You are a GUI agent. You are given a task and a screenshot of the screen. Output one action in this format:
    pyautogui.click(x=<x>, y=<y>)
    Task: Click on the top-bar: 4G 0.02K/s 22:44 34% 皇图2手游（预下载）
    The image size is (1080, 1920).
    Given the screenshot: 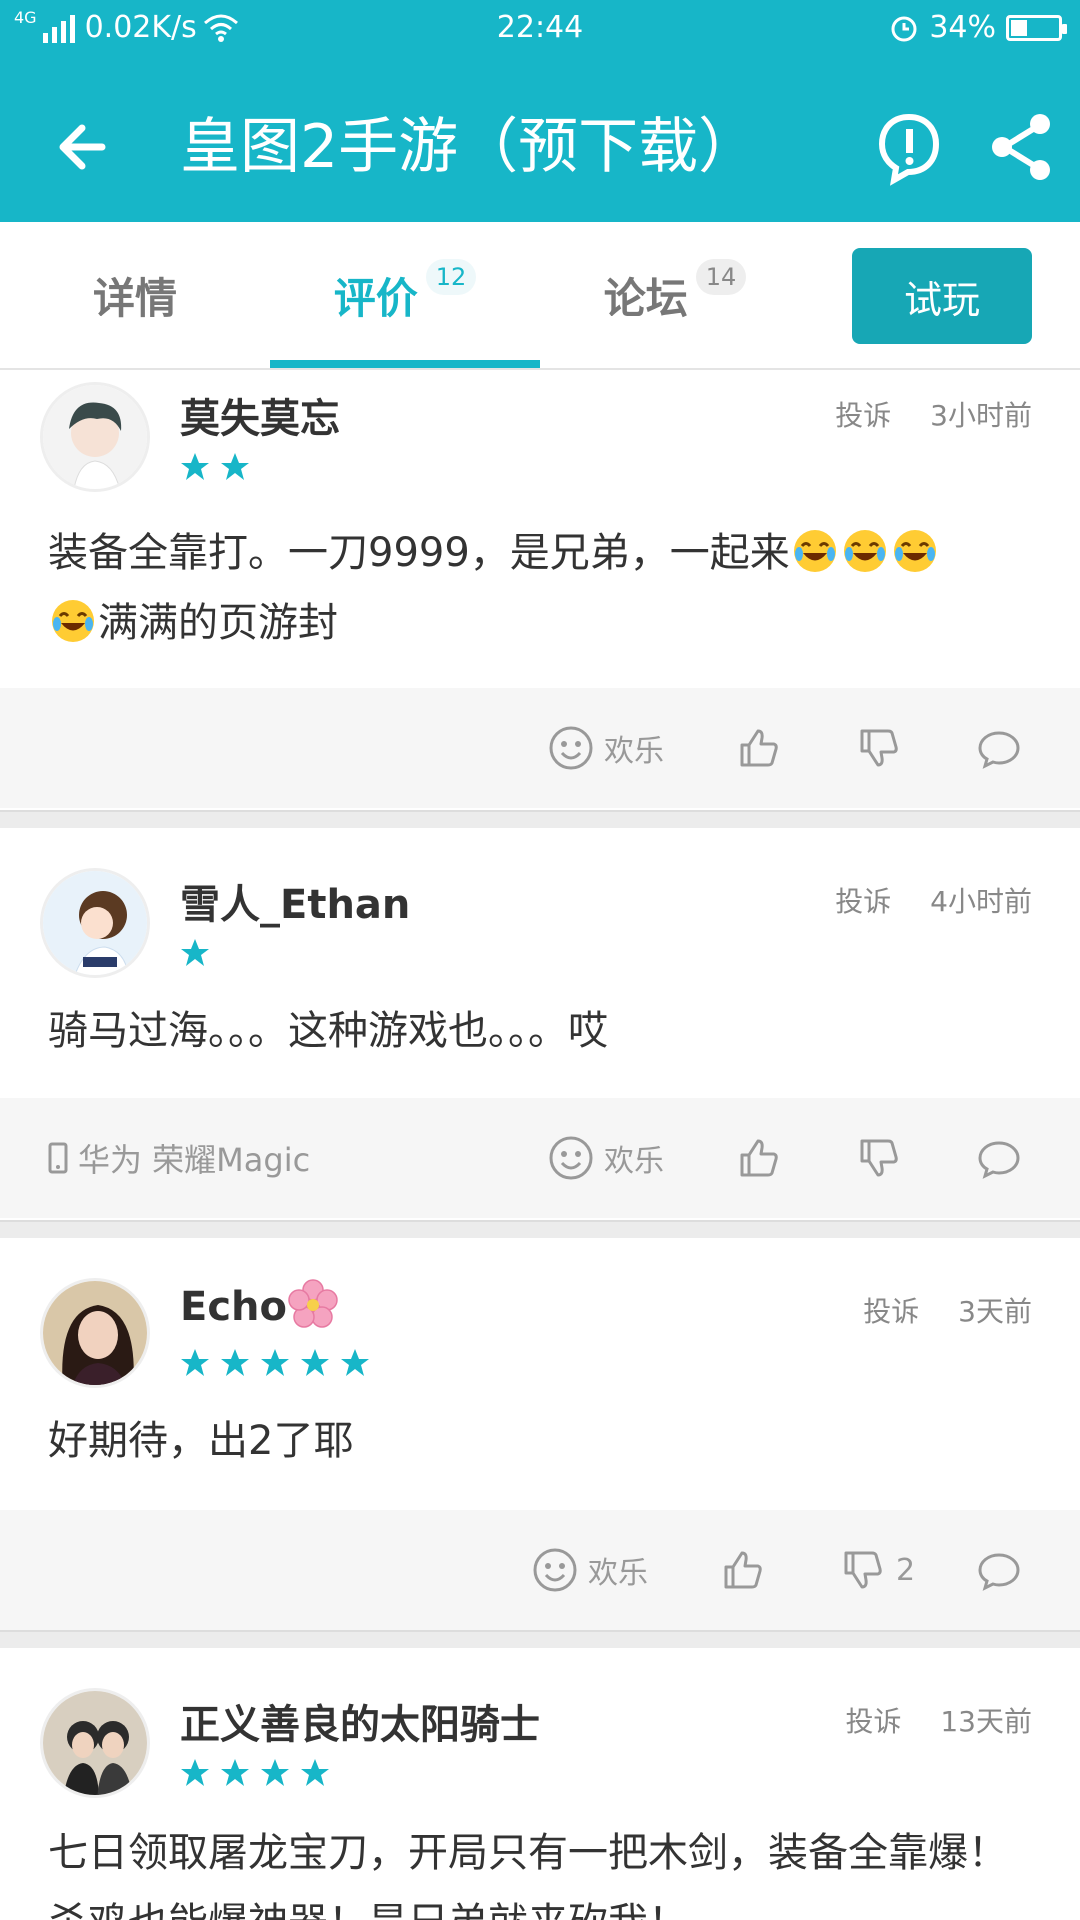 What is the action you would take?
    pyautogui.click(x=540, y=111)
    